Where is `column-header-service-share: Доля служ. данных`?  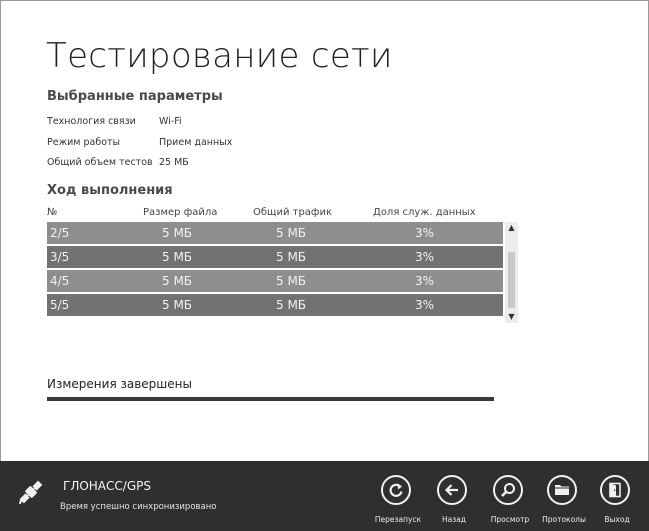
column-header-service-share: Доля служ. данных is located at coordinates (424, 212).